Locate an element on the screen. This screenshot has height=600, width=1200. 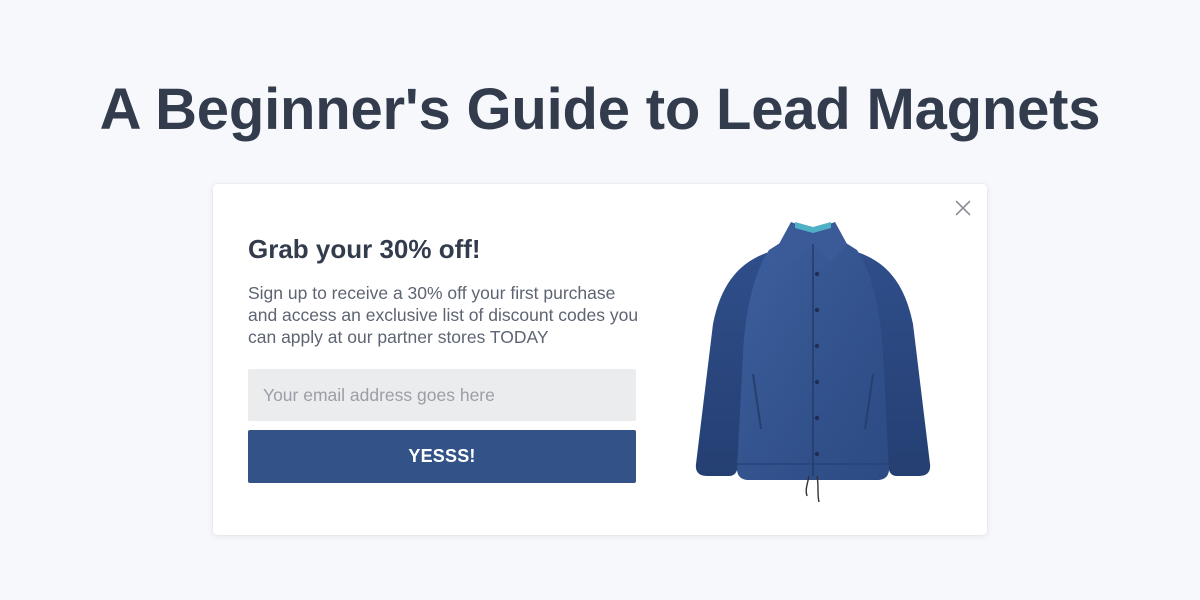
close-icon is located at coordinates (963, 208).